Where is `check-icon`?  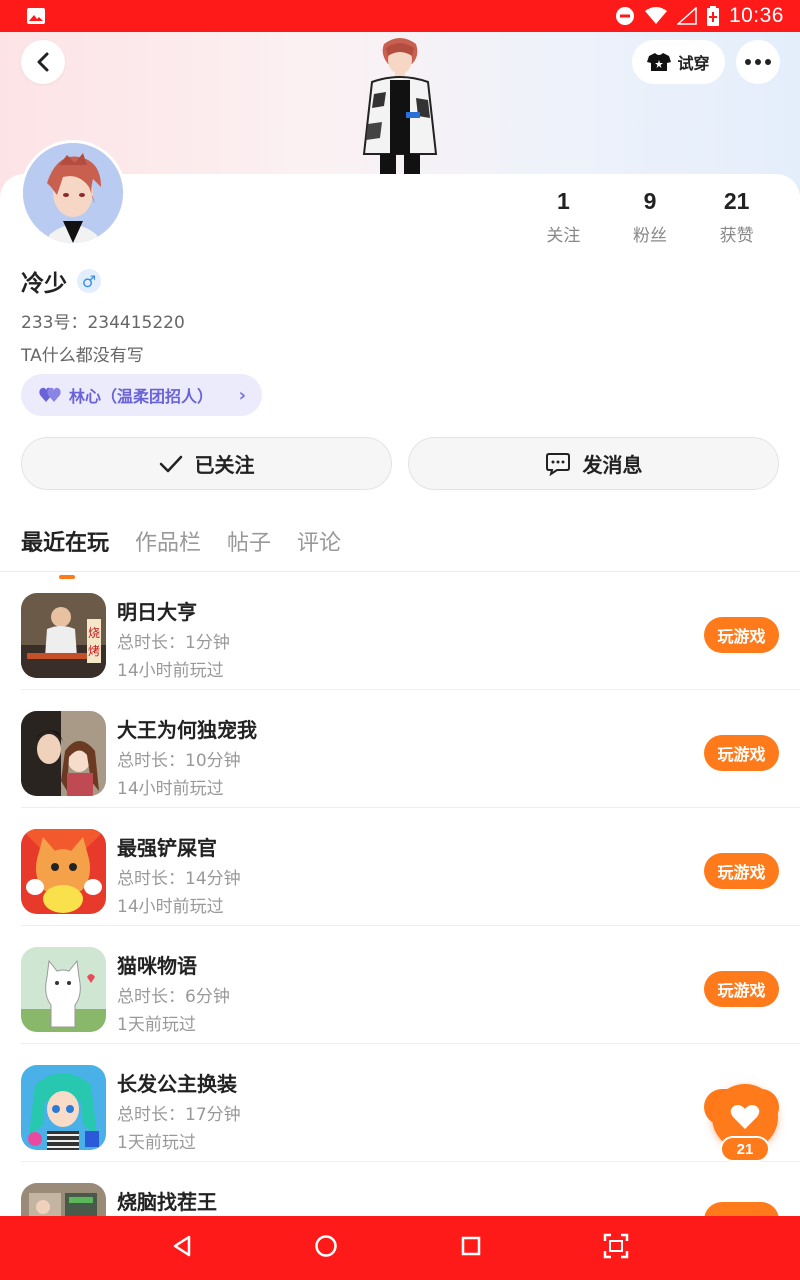 check-icon is located at coordinates (170, 463).